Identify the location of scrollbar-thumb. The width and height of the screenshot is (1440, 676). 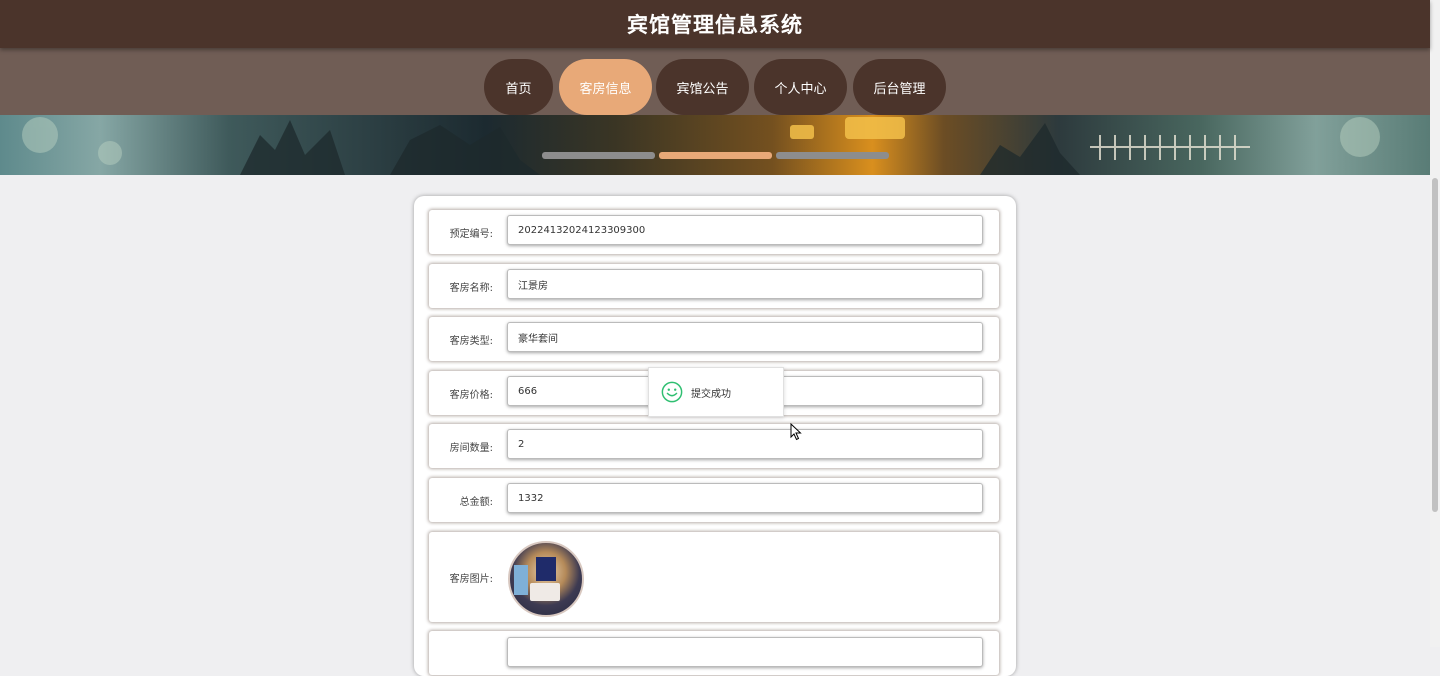
(1435, 345).